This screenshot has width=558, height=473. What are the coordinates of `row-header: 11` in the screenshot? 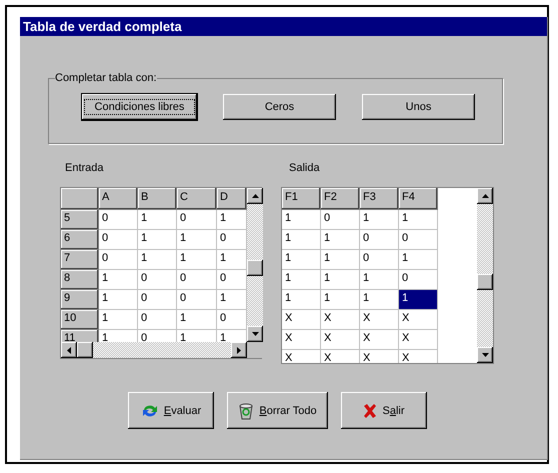 It's located at (80, 336).